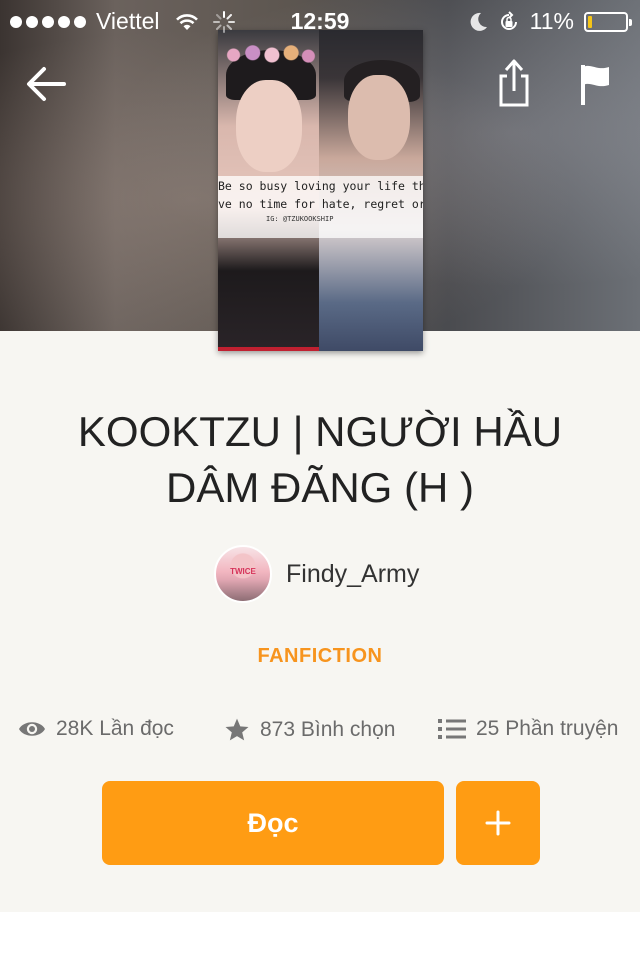  Describe the element at coordinates (508, 20) in the screenshot. I see `rotation-lock-icon` at that location.